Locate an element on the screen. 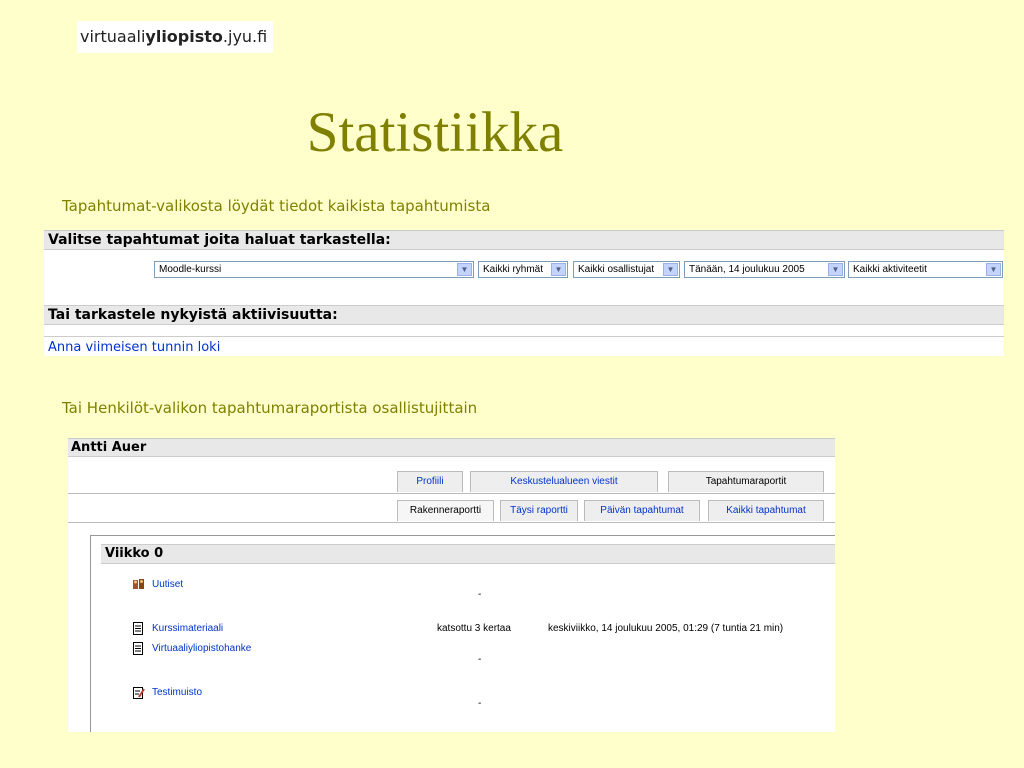 This screenshot has width=1024, height=768. item-link-testimuisto: Testimuisto is located at coordinates (177, 692).